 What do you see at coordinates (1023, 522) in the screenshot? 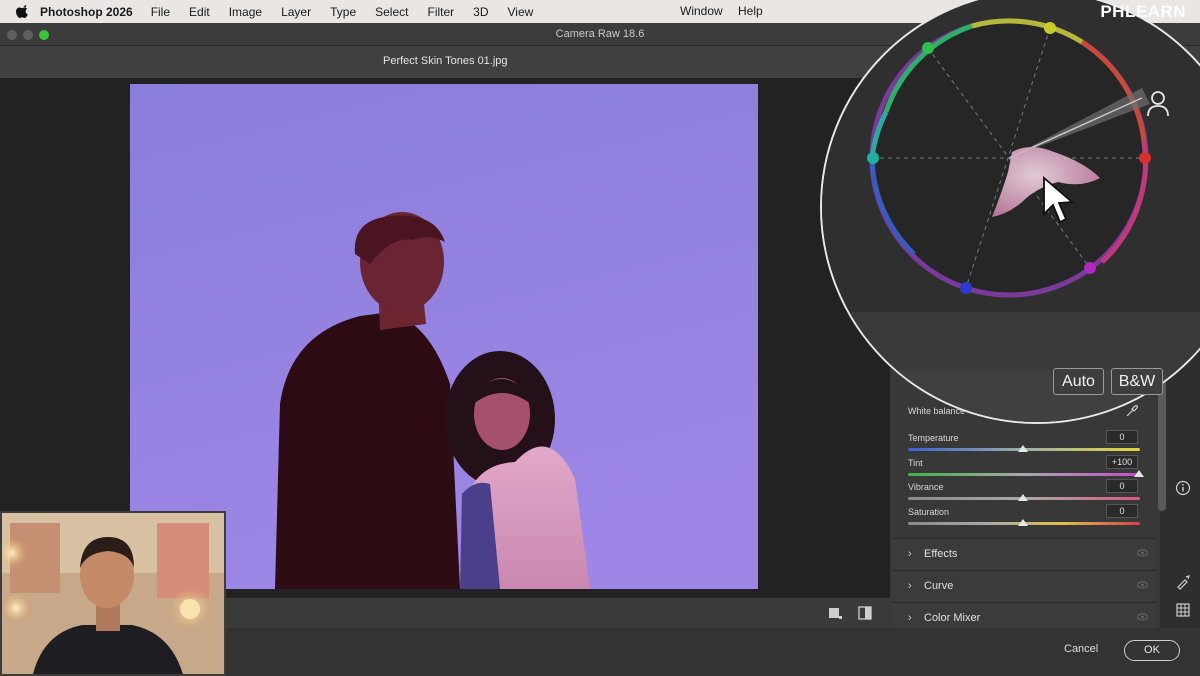
I see `saturation-thumb` at bounding box center [1023, 522].